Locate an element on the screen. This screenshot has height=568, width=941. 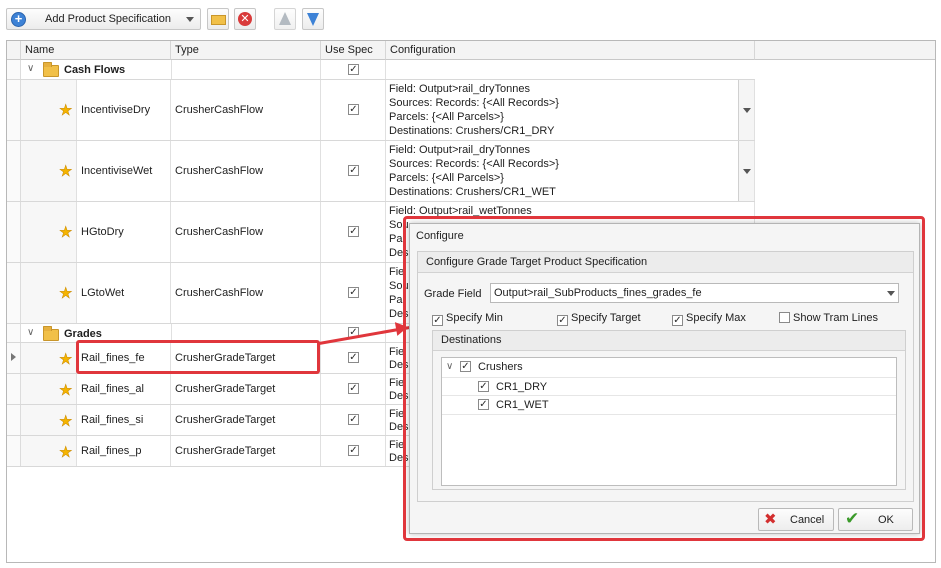
config-line: Destinations: Crushers/CR1_WET is located at coordinates (472, 192).